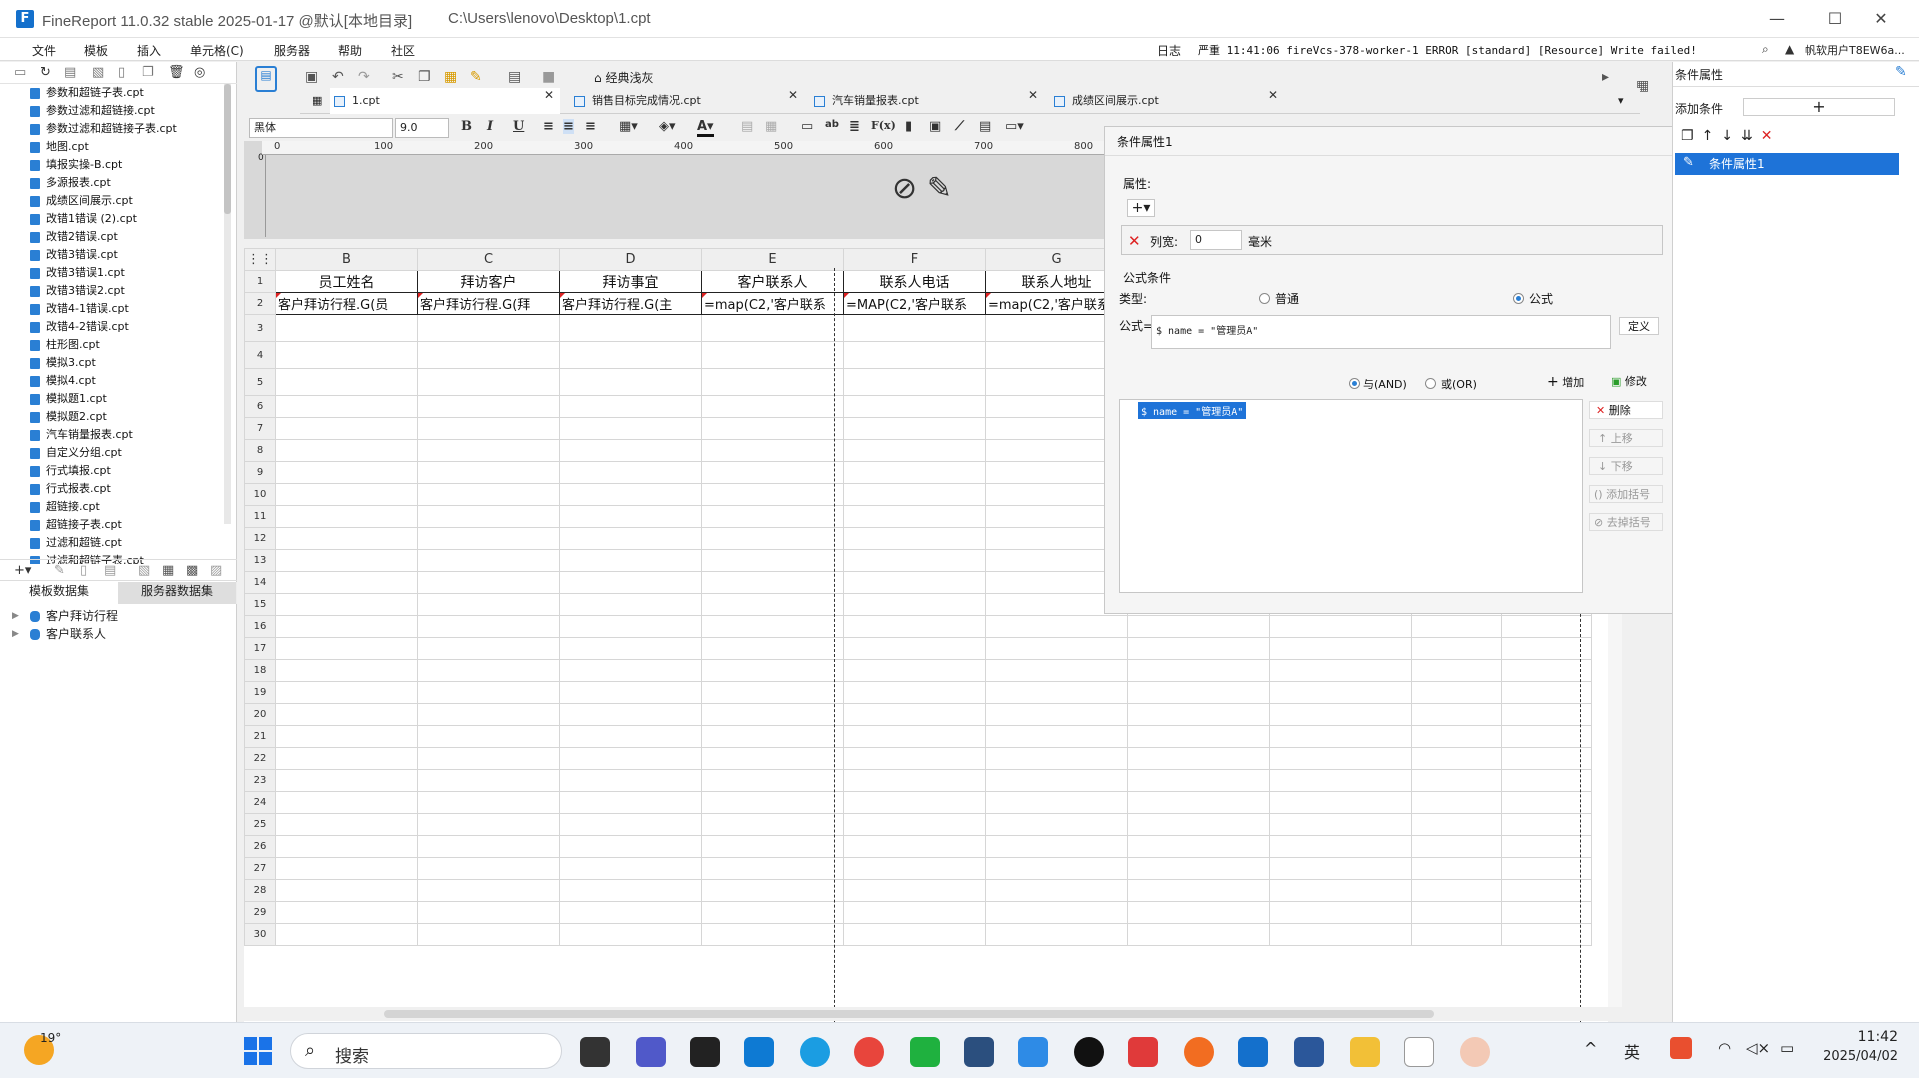 The width and height of the screenshot is (1919, 1078). Describe the element at coordinates (1632, 1051) in the screenshot. I see `ime-indicator: 英` at that location.